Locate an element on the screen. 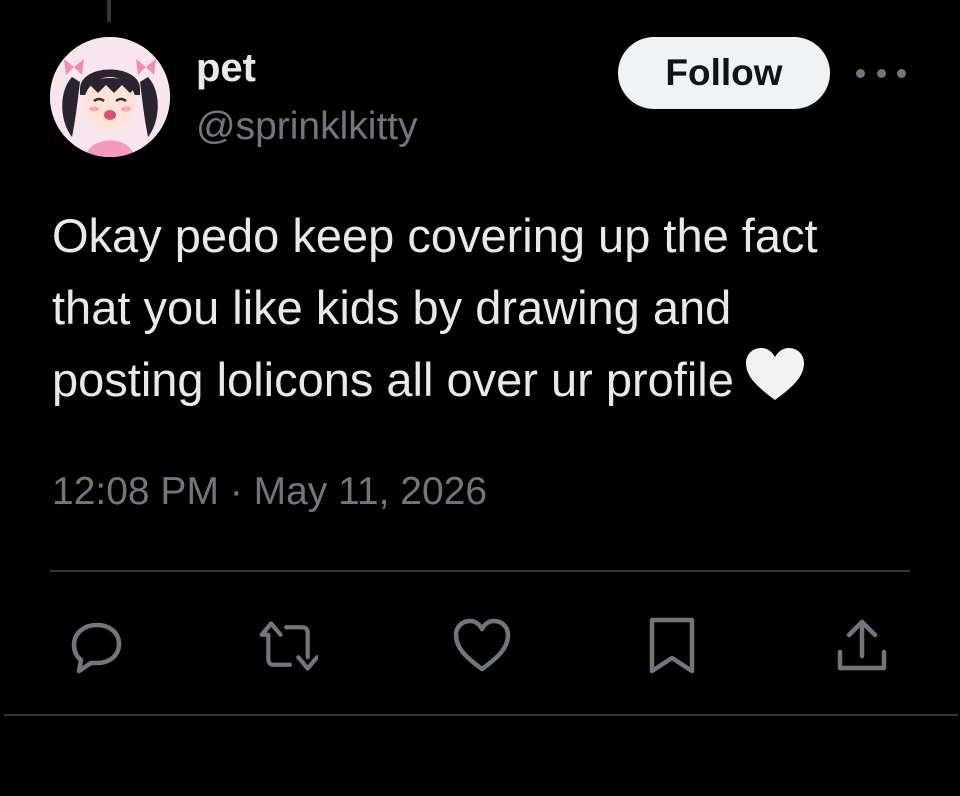 The width and height of the screenshot is (960, 796). bookmark-icon is located at coordinates (672, 645).